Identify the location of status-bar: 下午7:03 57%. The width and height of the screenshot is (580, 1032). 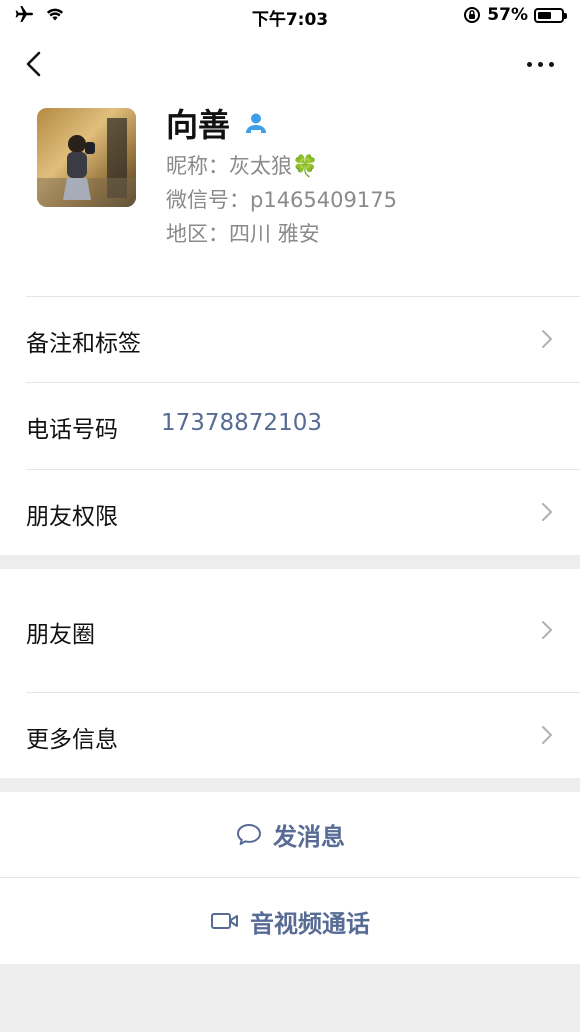
(290, 17).